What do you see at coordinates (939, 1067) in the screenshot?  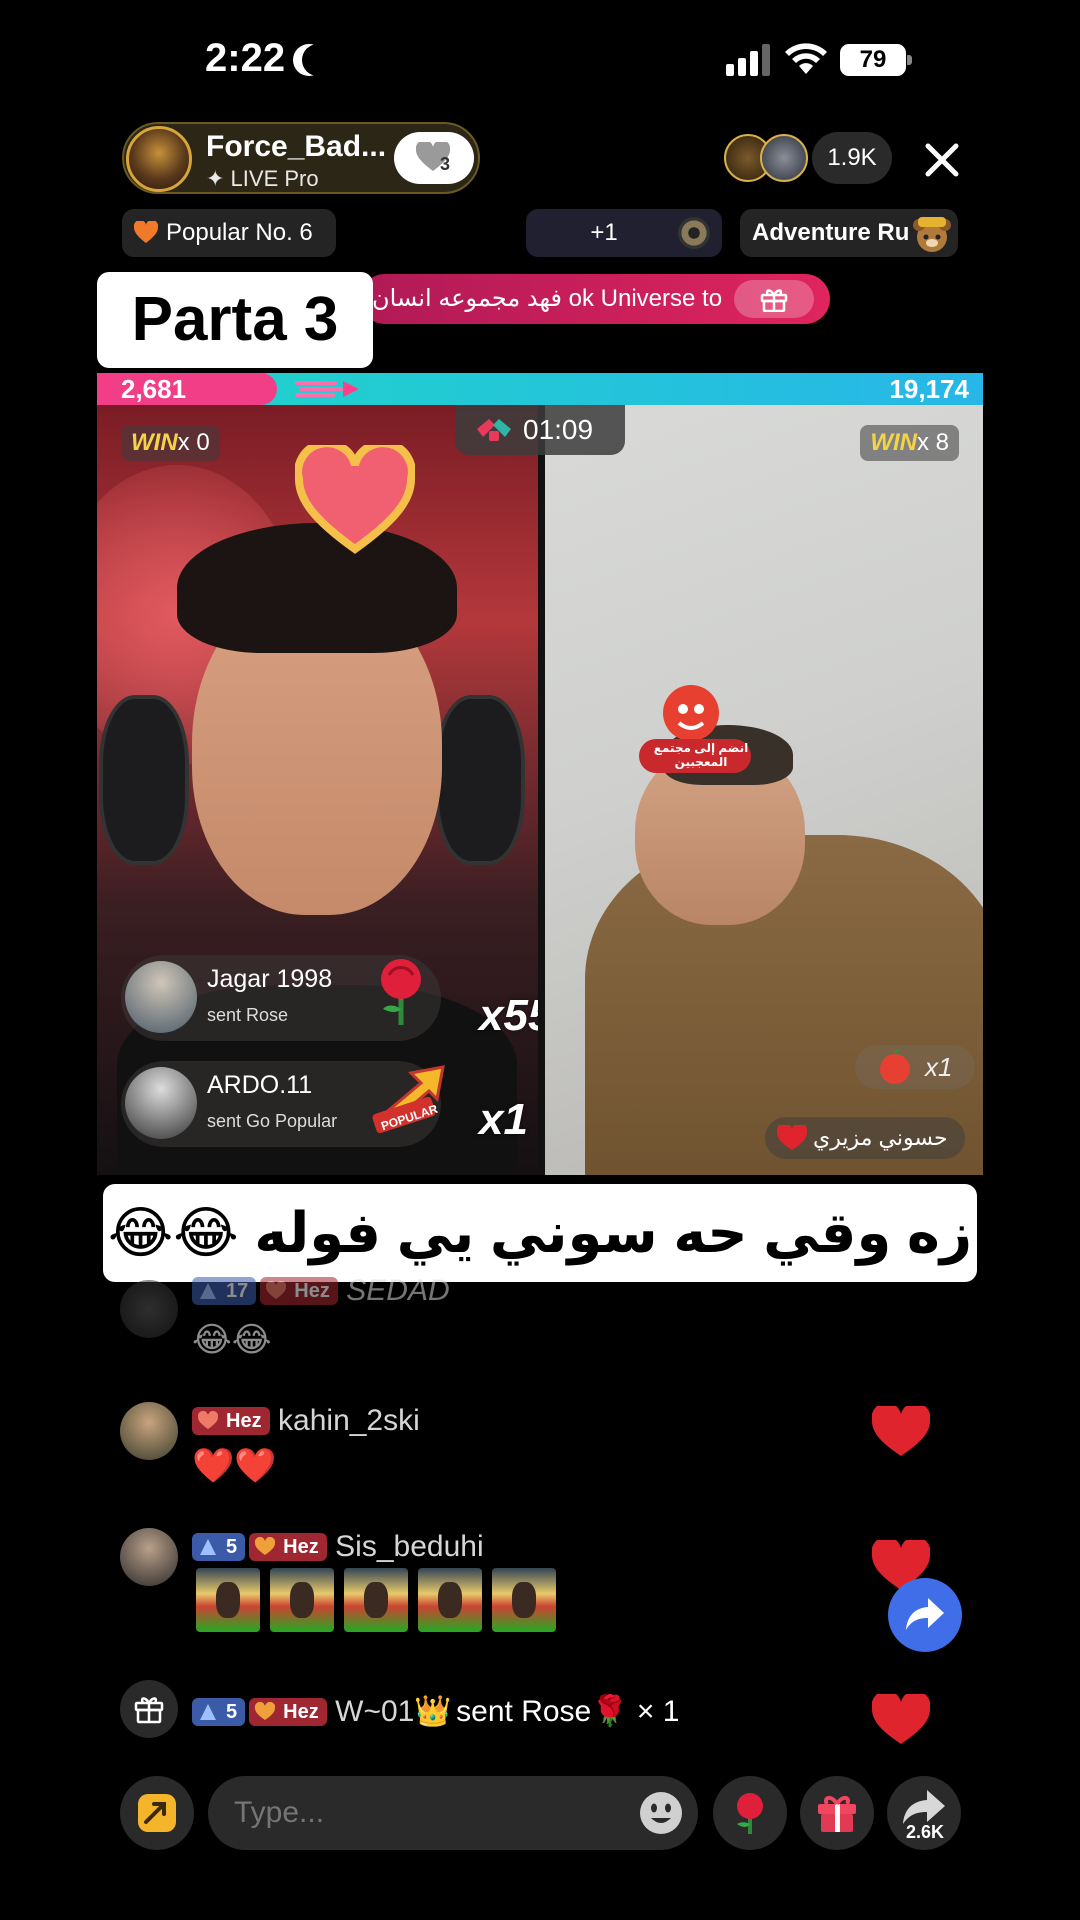 I see `right-combo-count: x1` at bounding box center [939, 1067].